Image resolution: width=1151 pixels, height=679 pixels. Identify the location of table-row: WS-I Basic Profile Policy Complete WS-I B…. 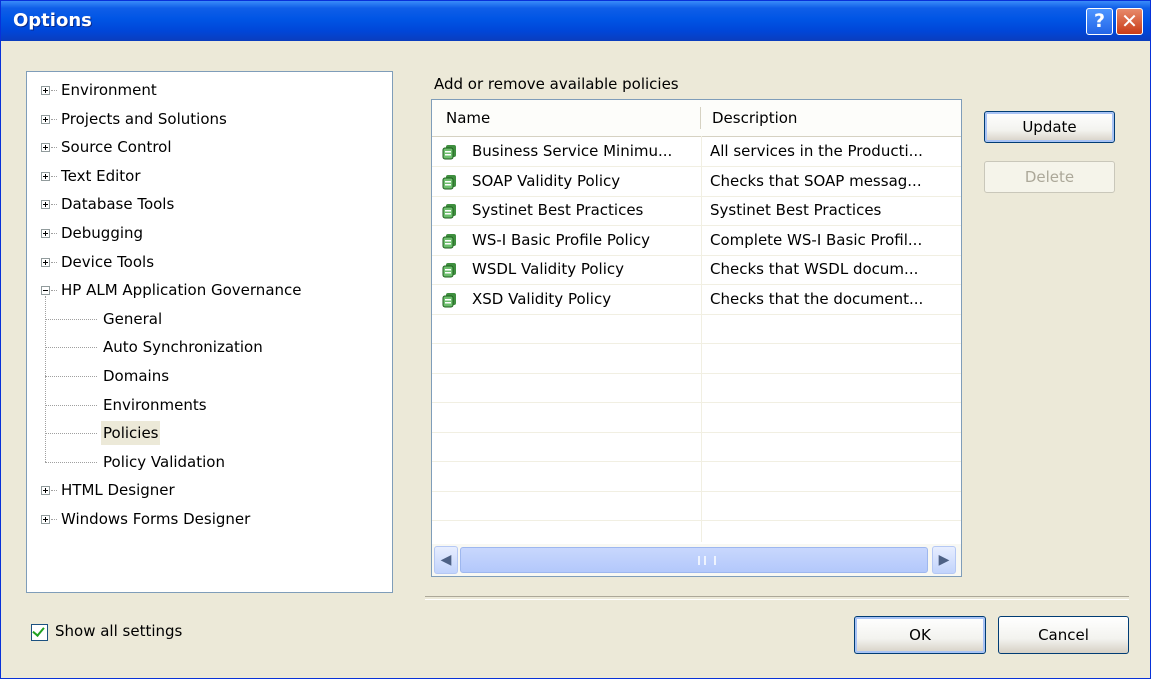
(696, 241).